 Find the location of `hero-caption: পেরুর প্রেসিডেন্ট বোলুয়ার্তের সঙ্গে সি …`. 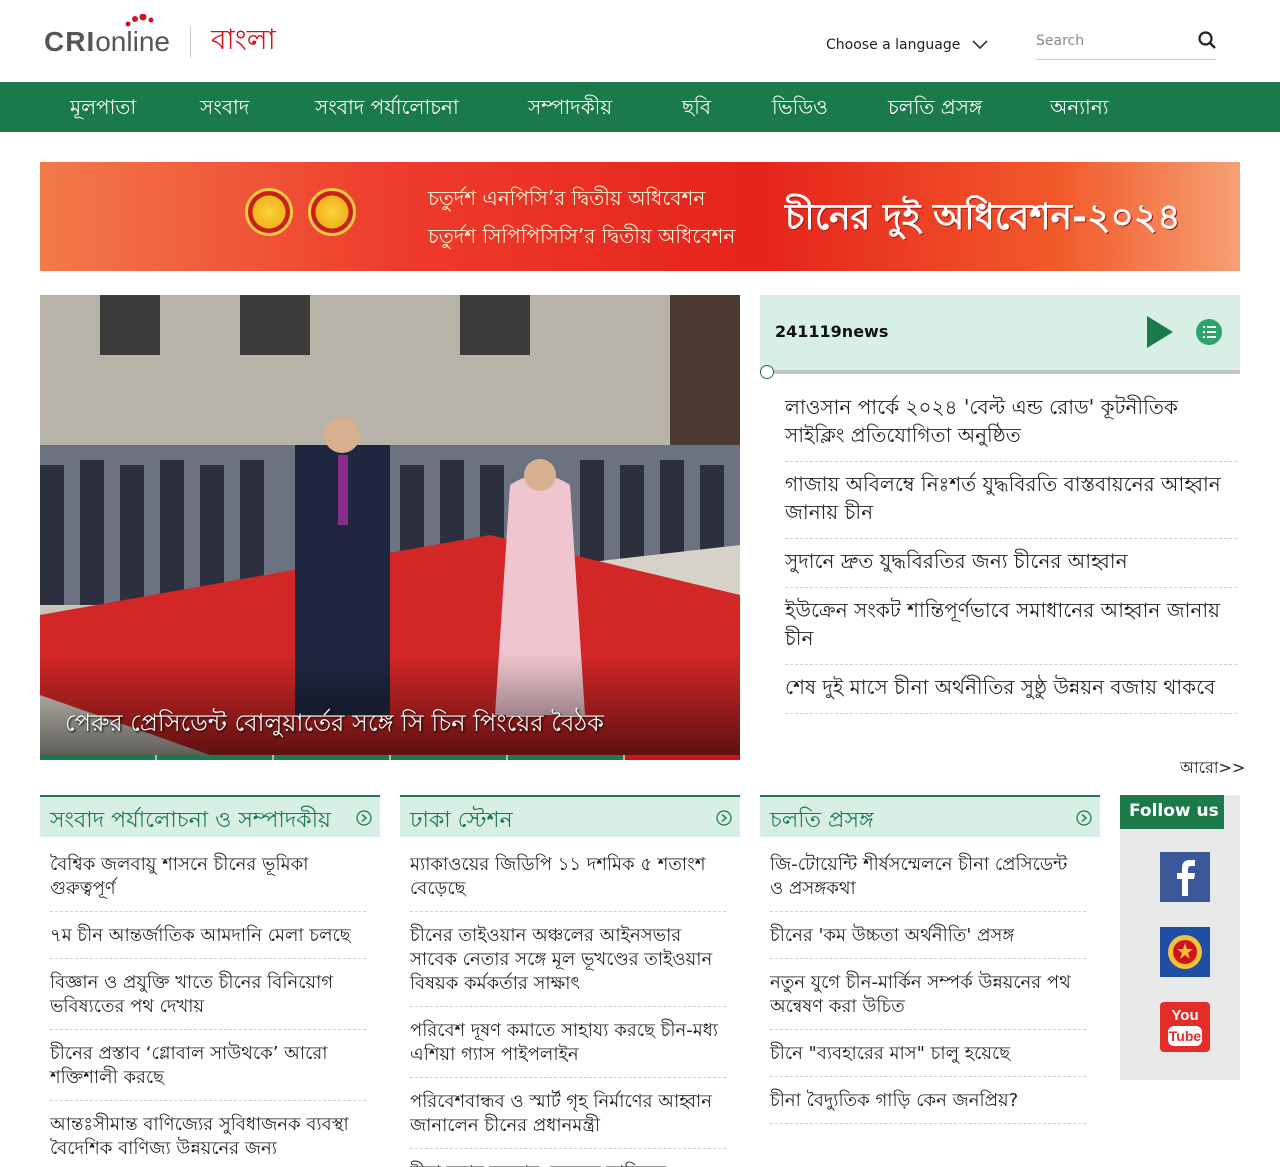

hero-caption: পেরুর প্রেসিডেন্ট বোলুয়ার্তের সঙ্গে সি … is located at coordinates (334, 723).